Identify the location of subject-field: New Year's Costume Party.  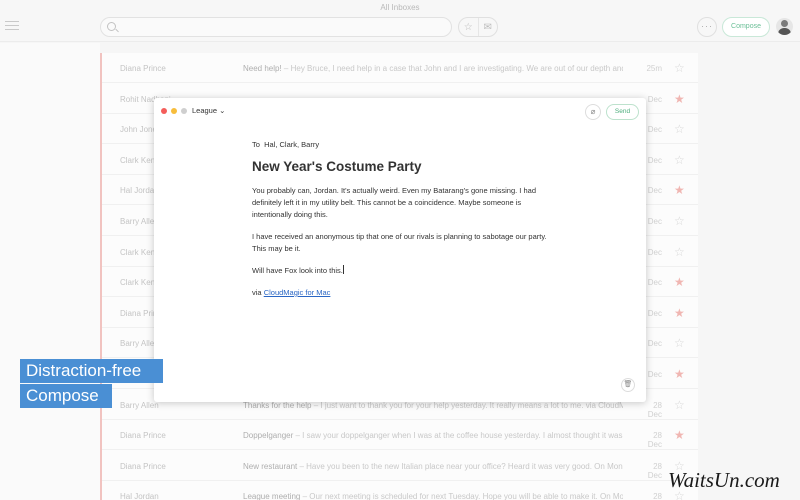
(337, 166).